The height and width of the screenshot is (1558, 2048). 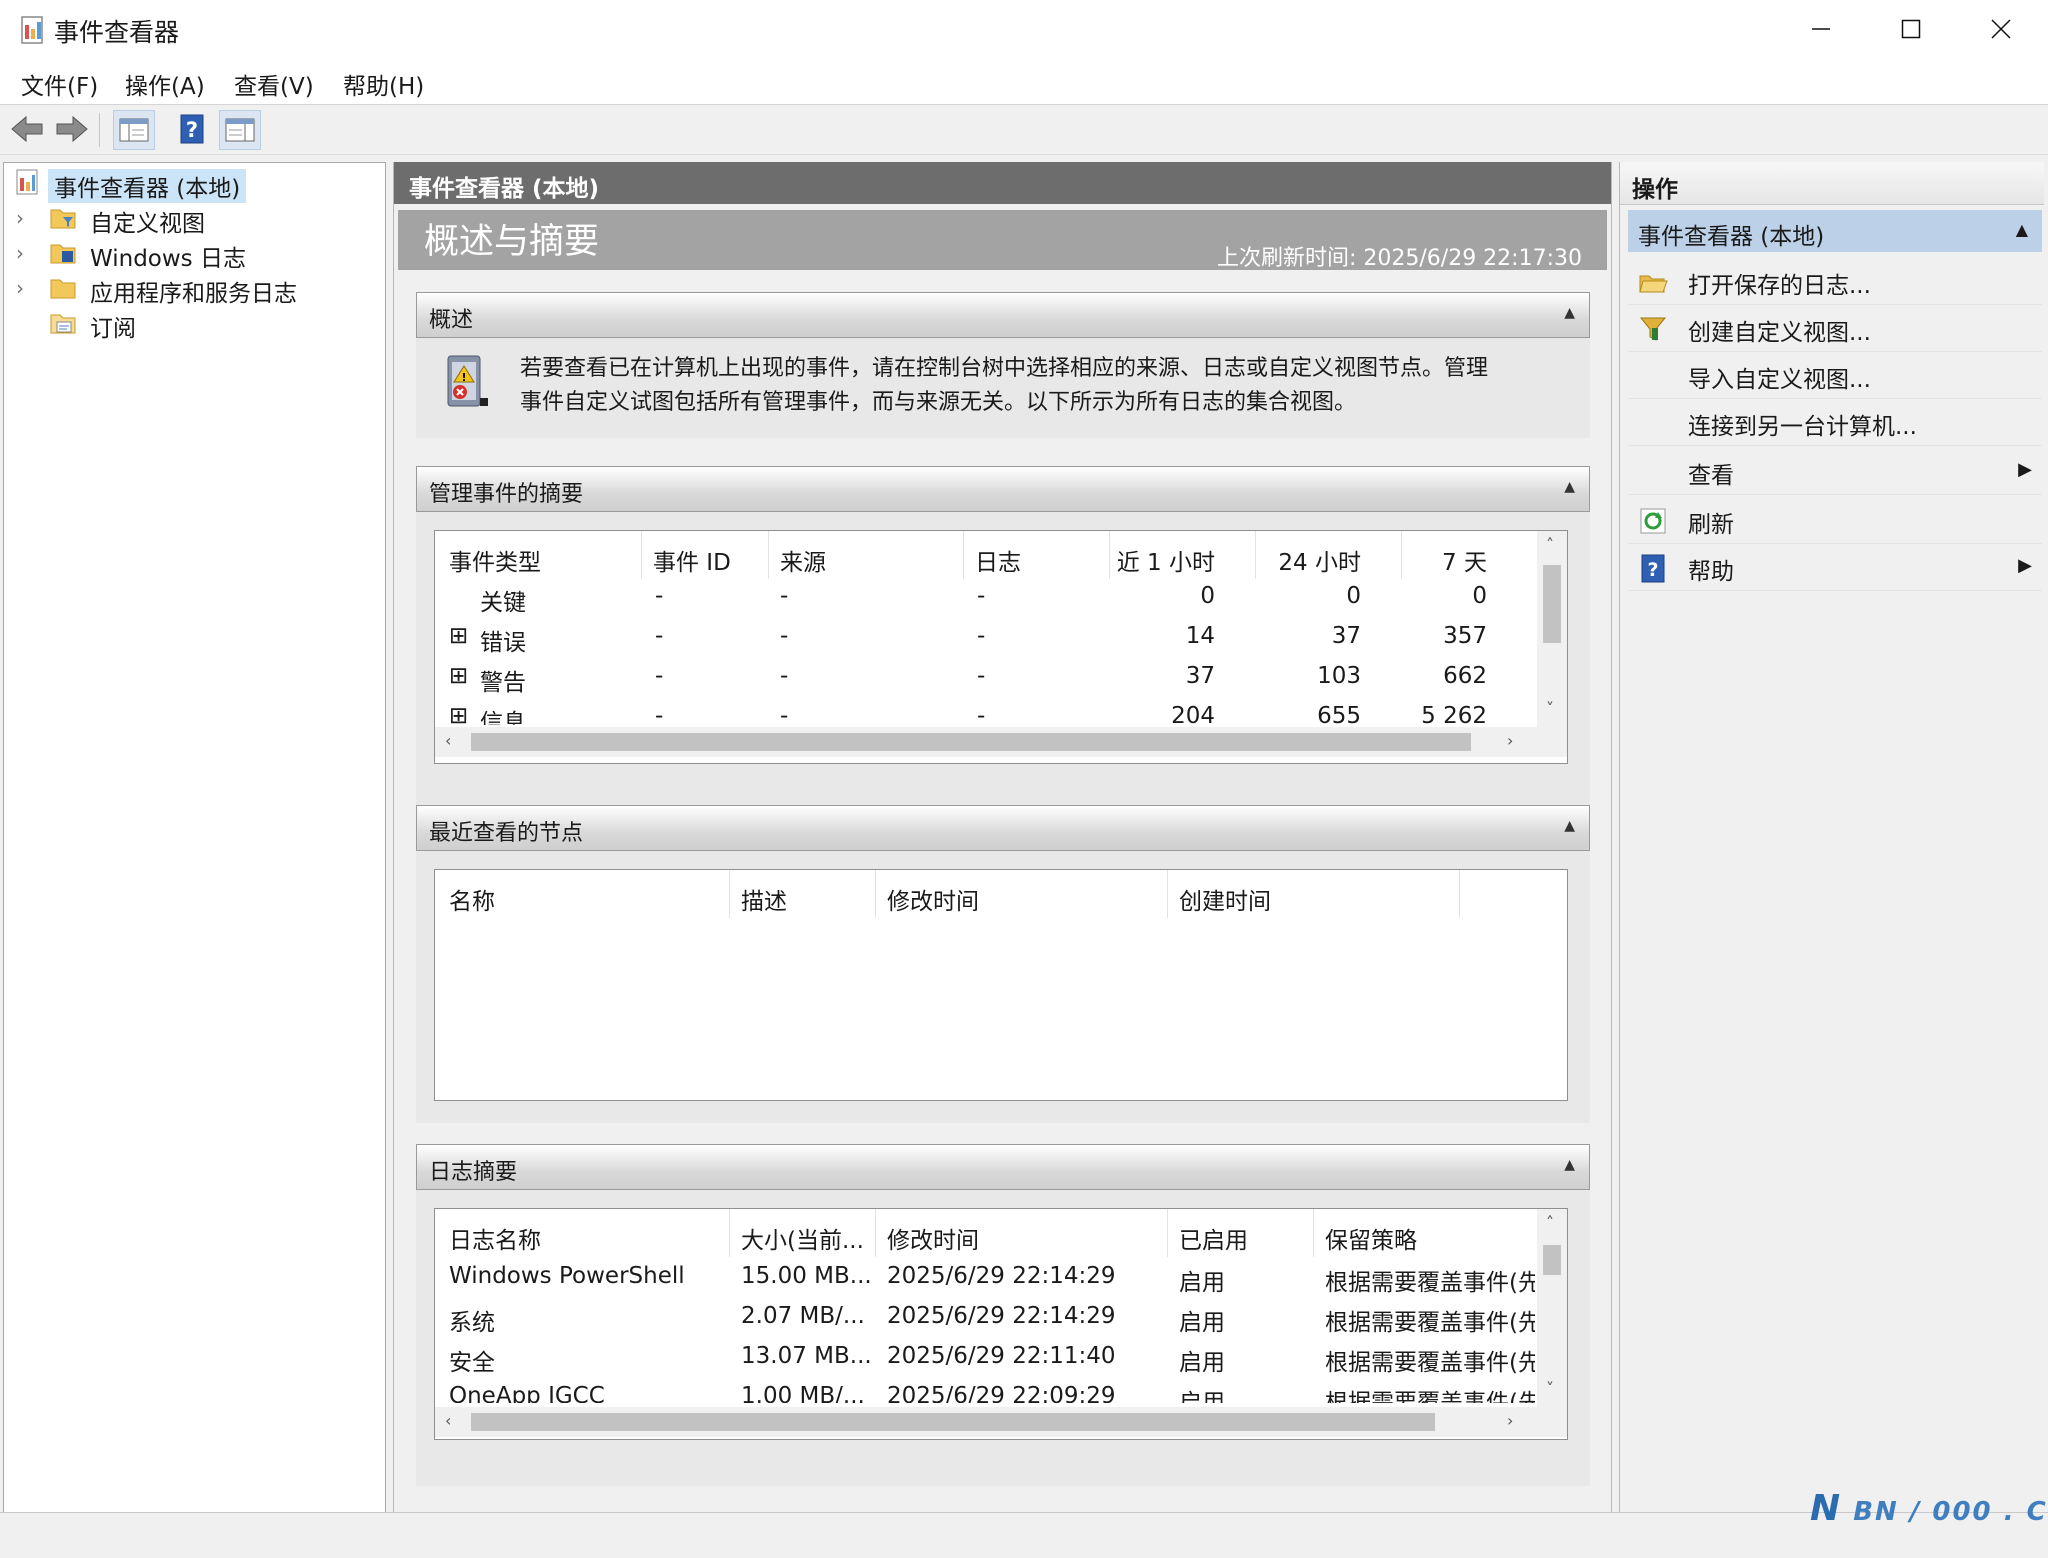 I want to click on menu-action: 操作(A), so click(x=165, y=84).